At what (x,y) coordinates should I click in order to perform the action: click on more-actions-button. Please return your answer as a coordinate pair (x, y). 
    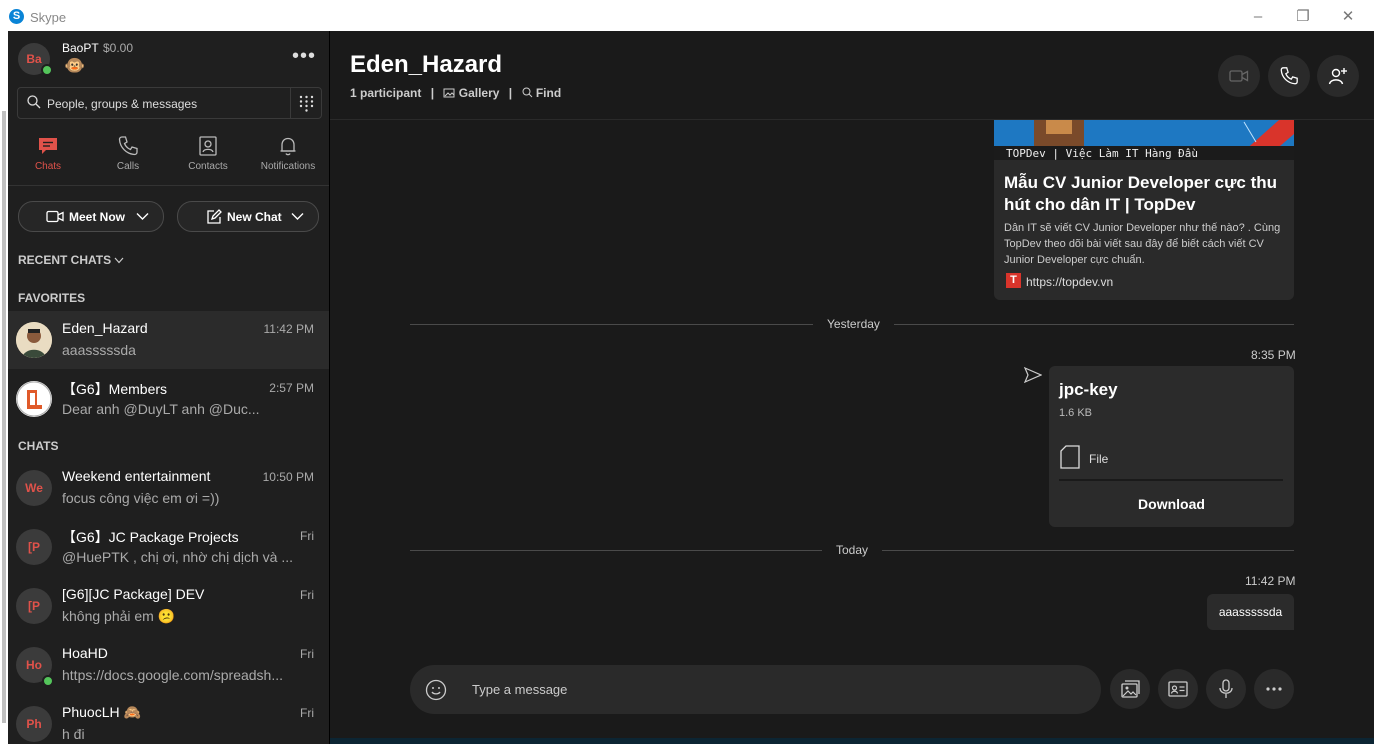
    Looking at the image, I should click on (1274, 689).